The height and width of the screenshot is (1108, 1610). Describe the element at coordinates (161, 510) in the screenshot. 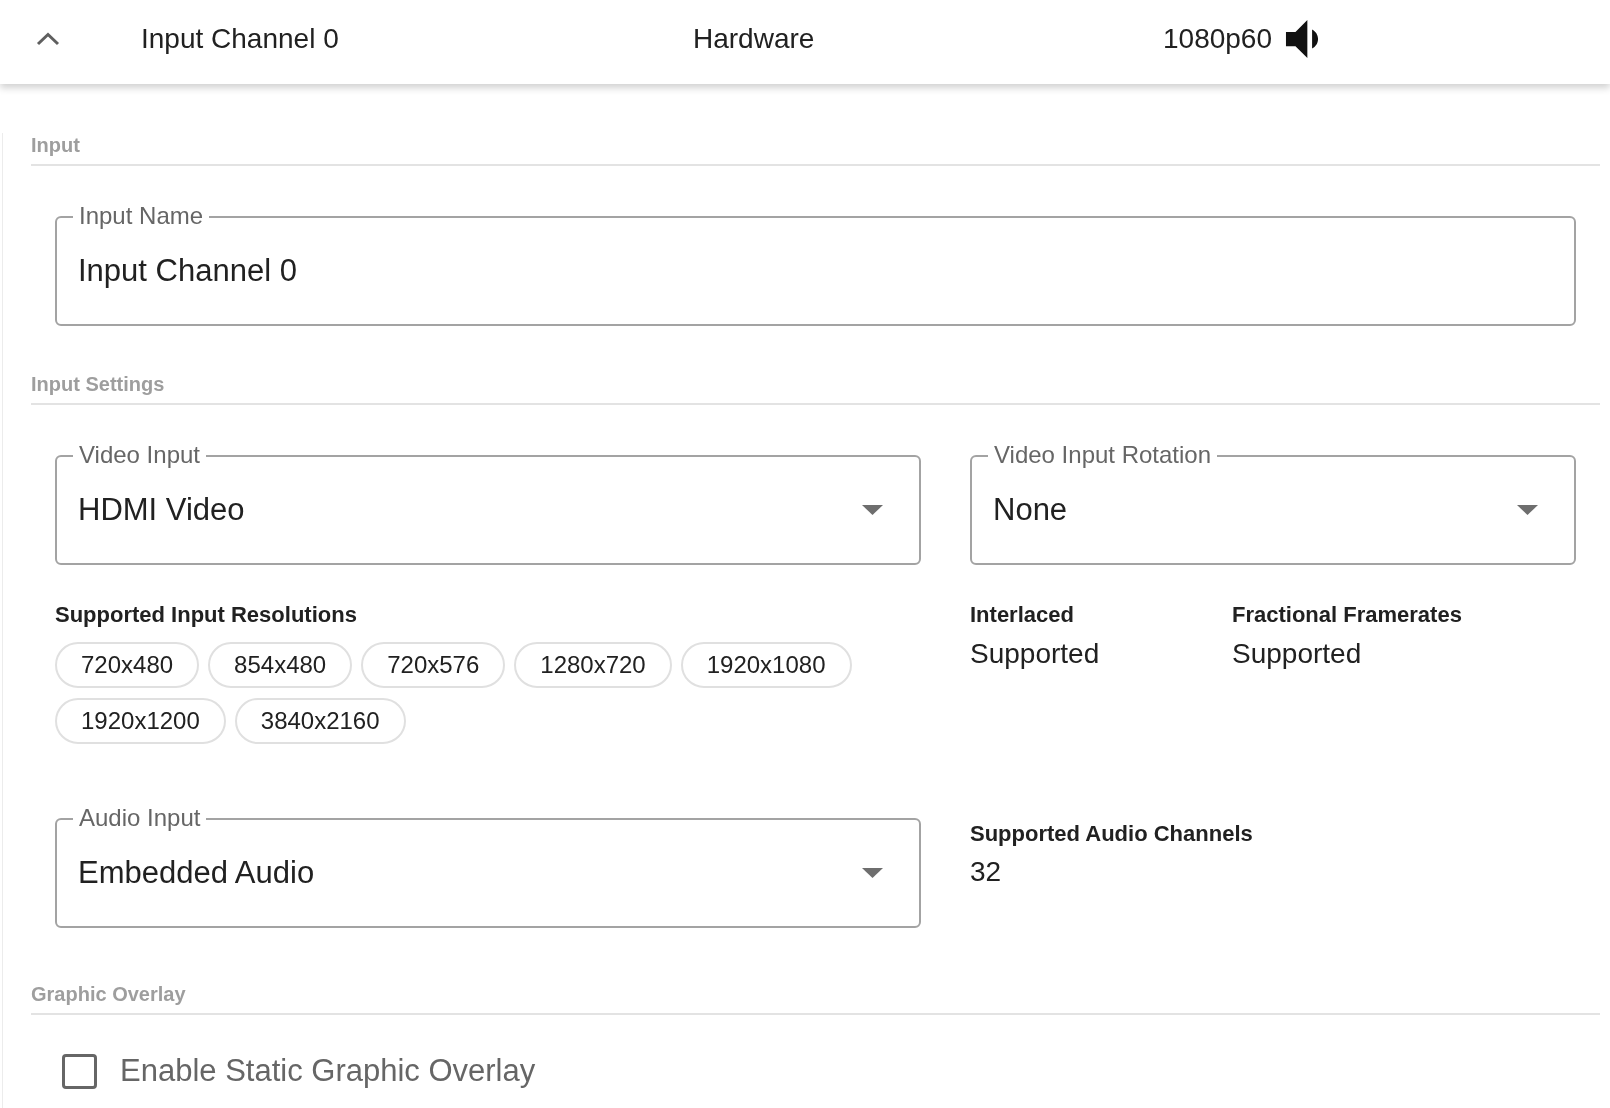

I see `field-value: HDMI Video` at that location.